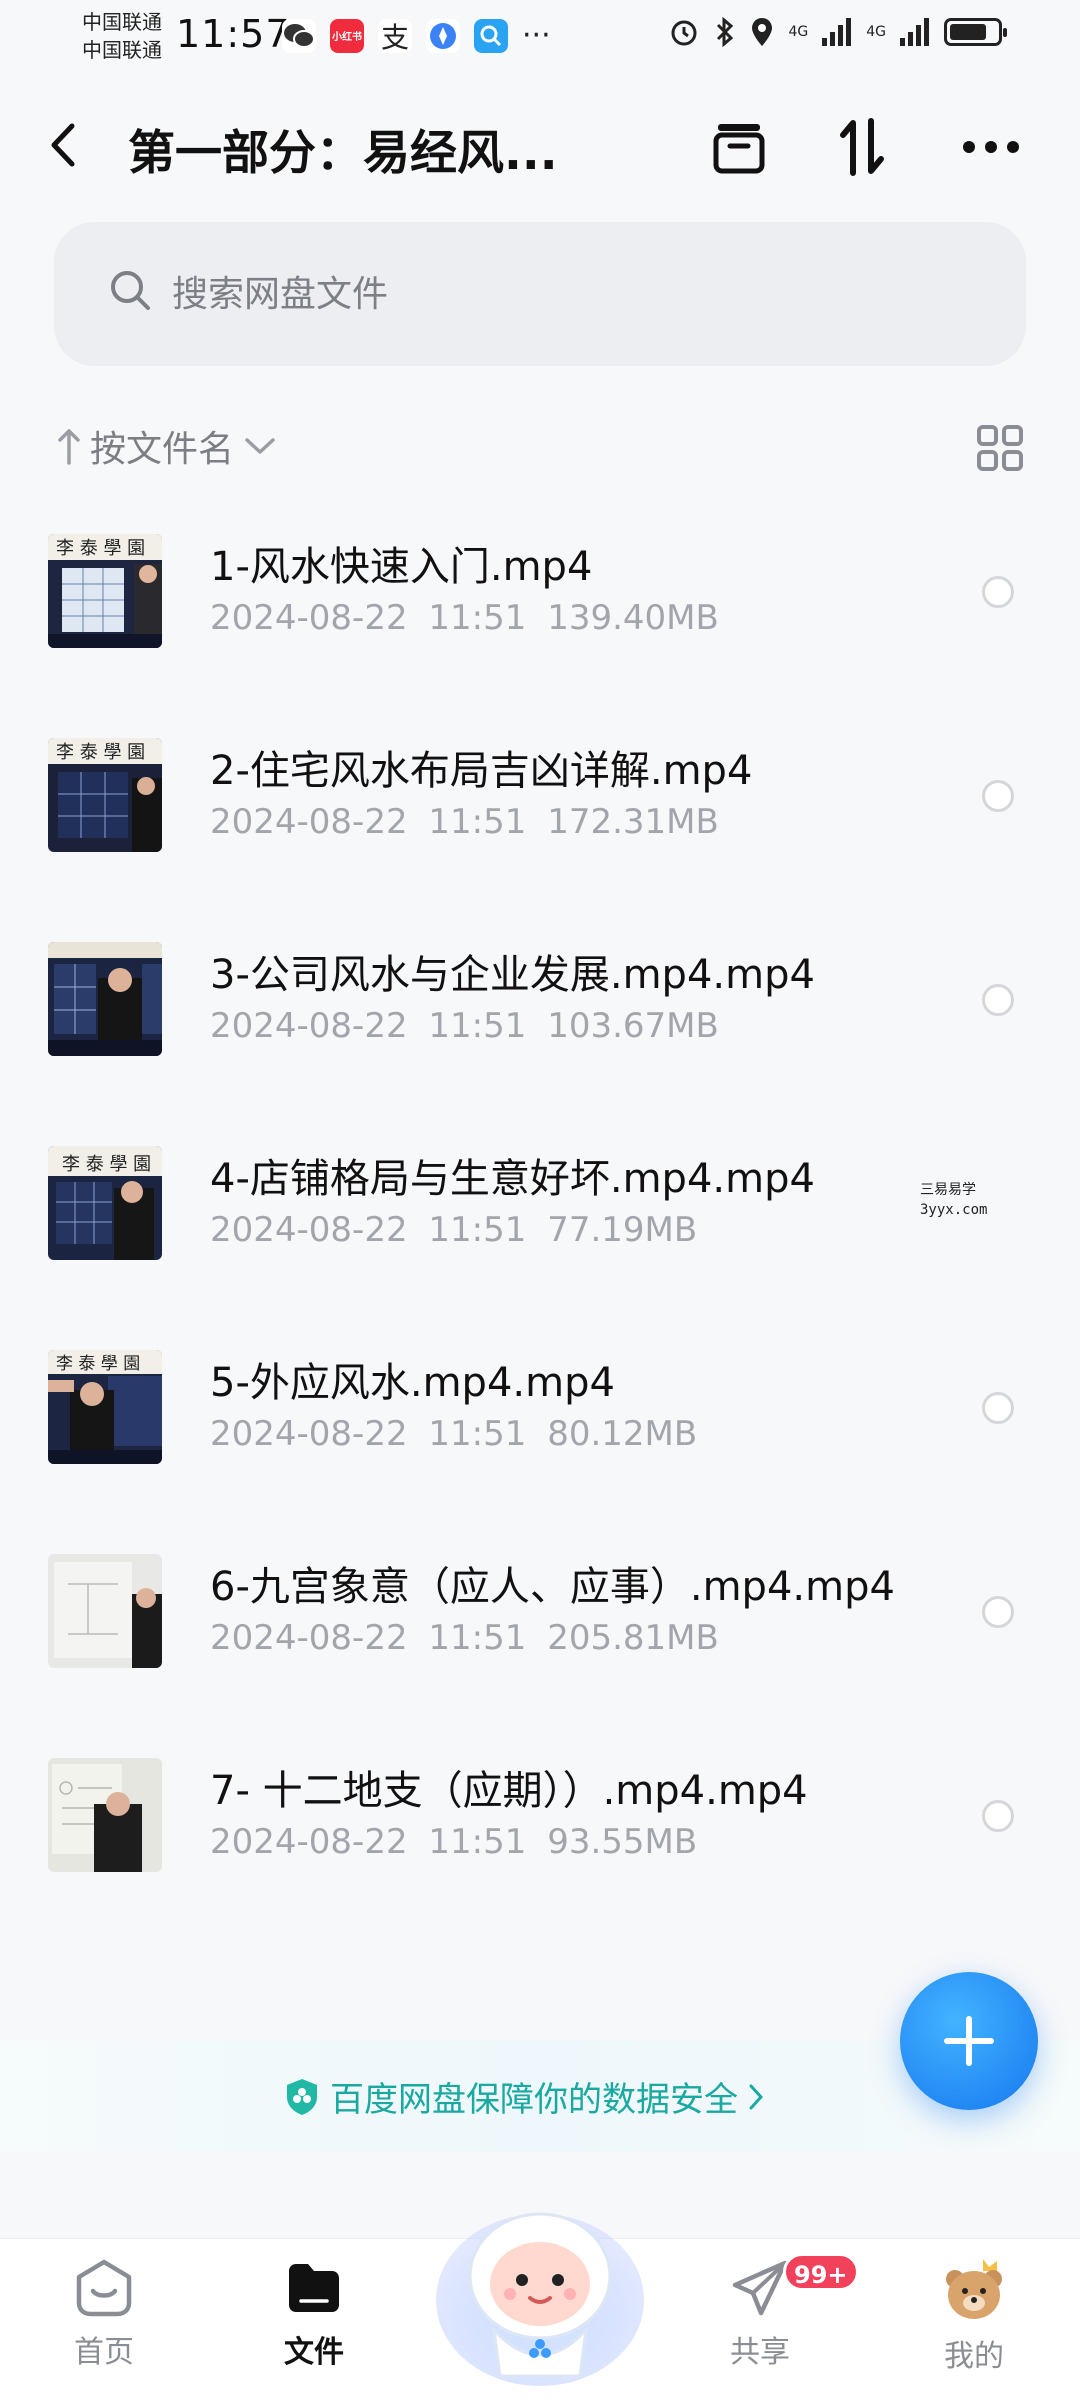  I want to click on status-time: 11:57, so click(233, 34).